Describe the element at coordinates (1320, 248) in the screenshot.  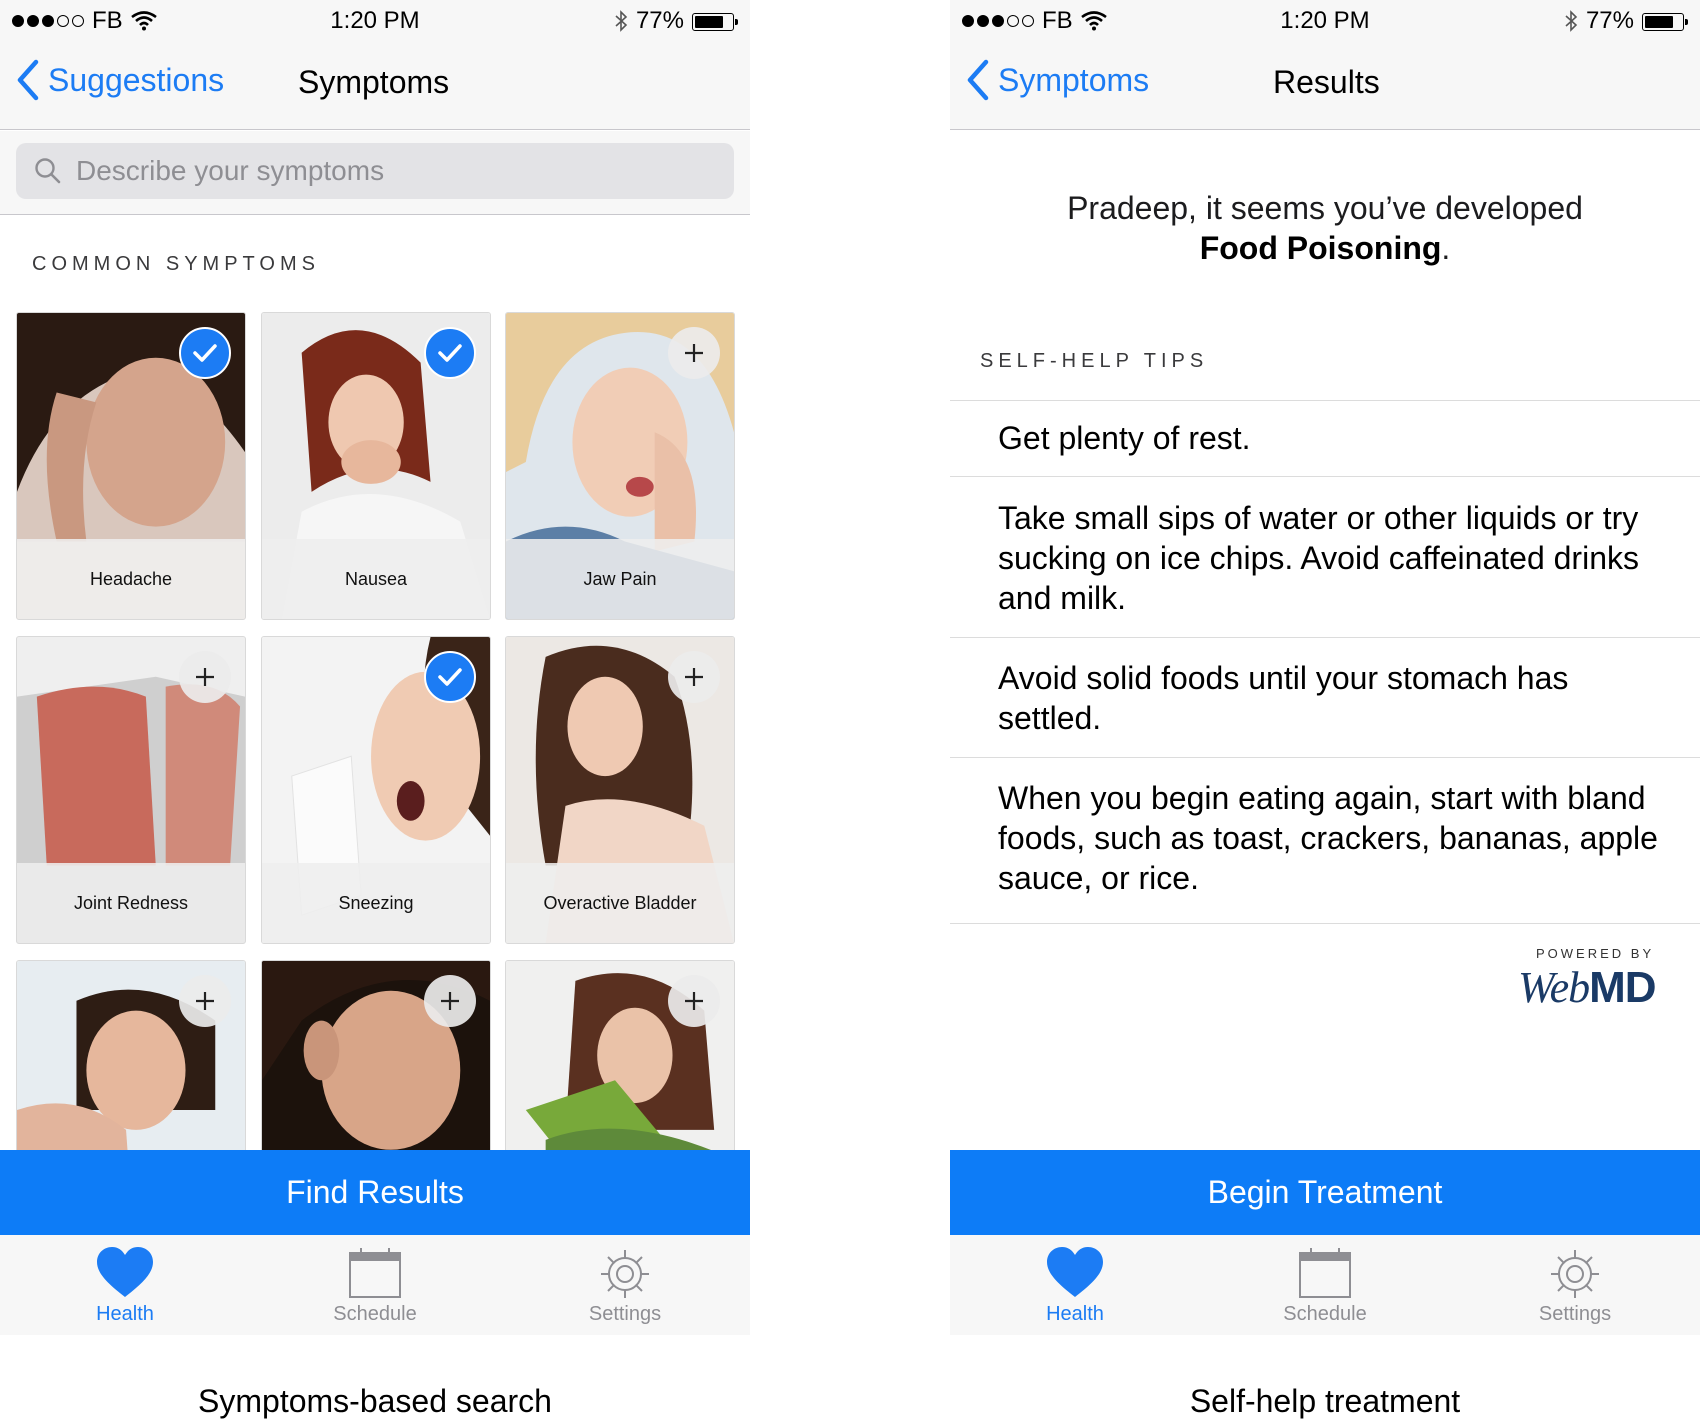
I see `diagnosis-name: Food Poisoning` at that location.